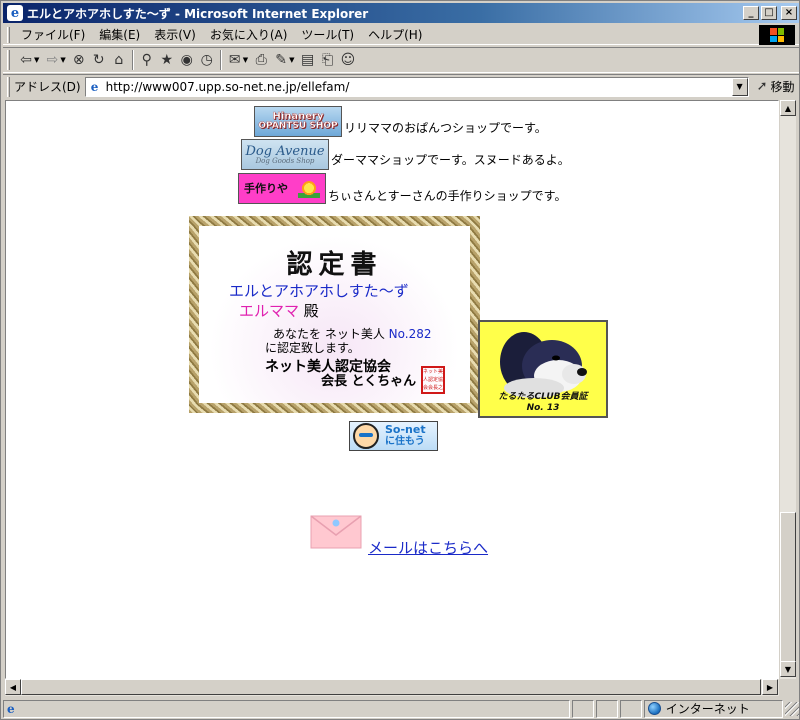  Describe the element at coordinates (769, 13) in the screenshot. I see `maximize-button: □` at that location.